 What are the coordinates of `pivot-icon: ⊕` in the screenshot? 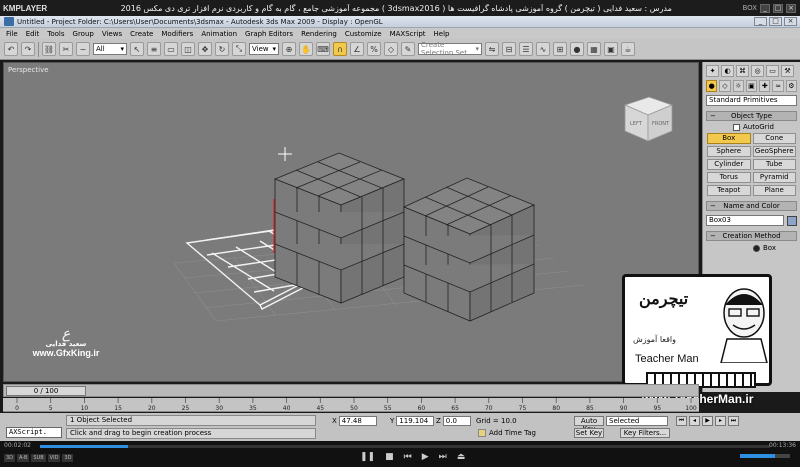 It's located at (289, 49).